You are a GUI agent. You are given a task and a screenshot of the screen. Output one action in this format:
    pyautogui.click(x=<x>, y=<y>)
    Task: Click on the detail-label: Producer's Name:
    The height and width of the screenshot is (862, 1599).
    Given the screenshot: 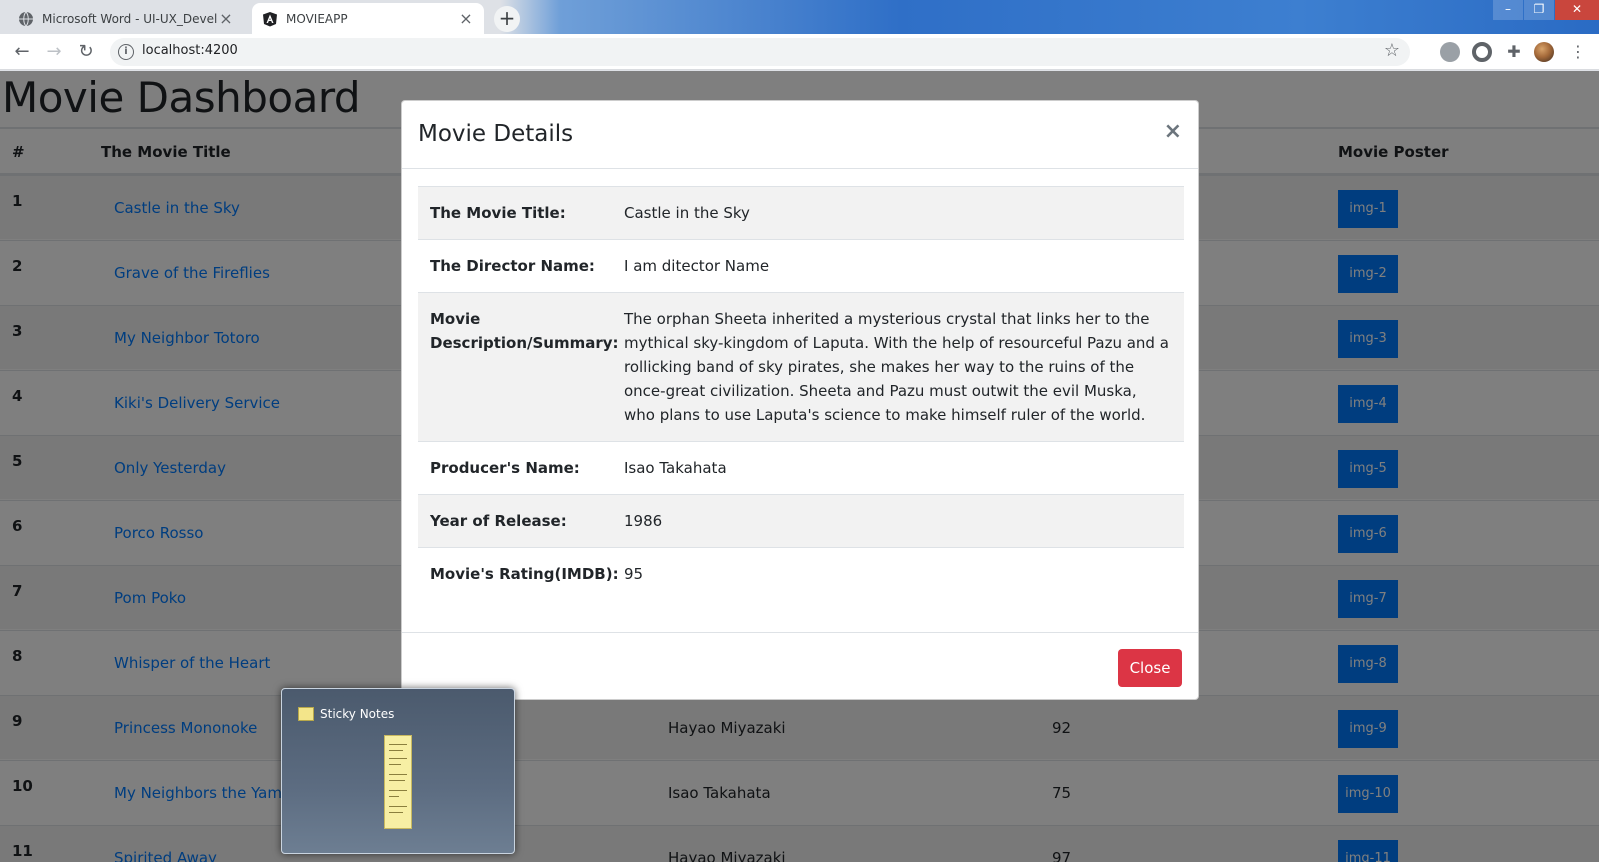 What is the action you would take?
    pyautogui.click(x=505, y=468)
    